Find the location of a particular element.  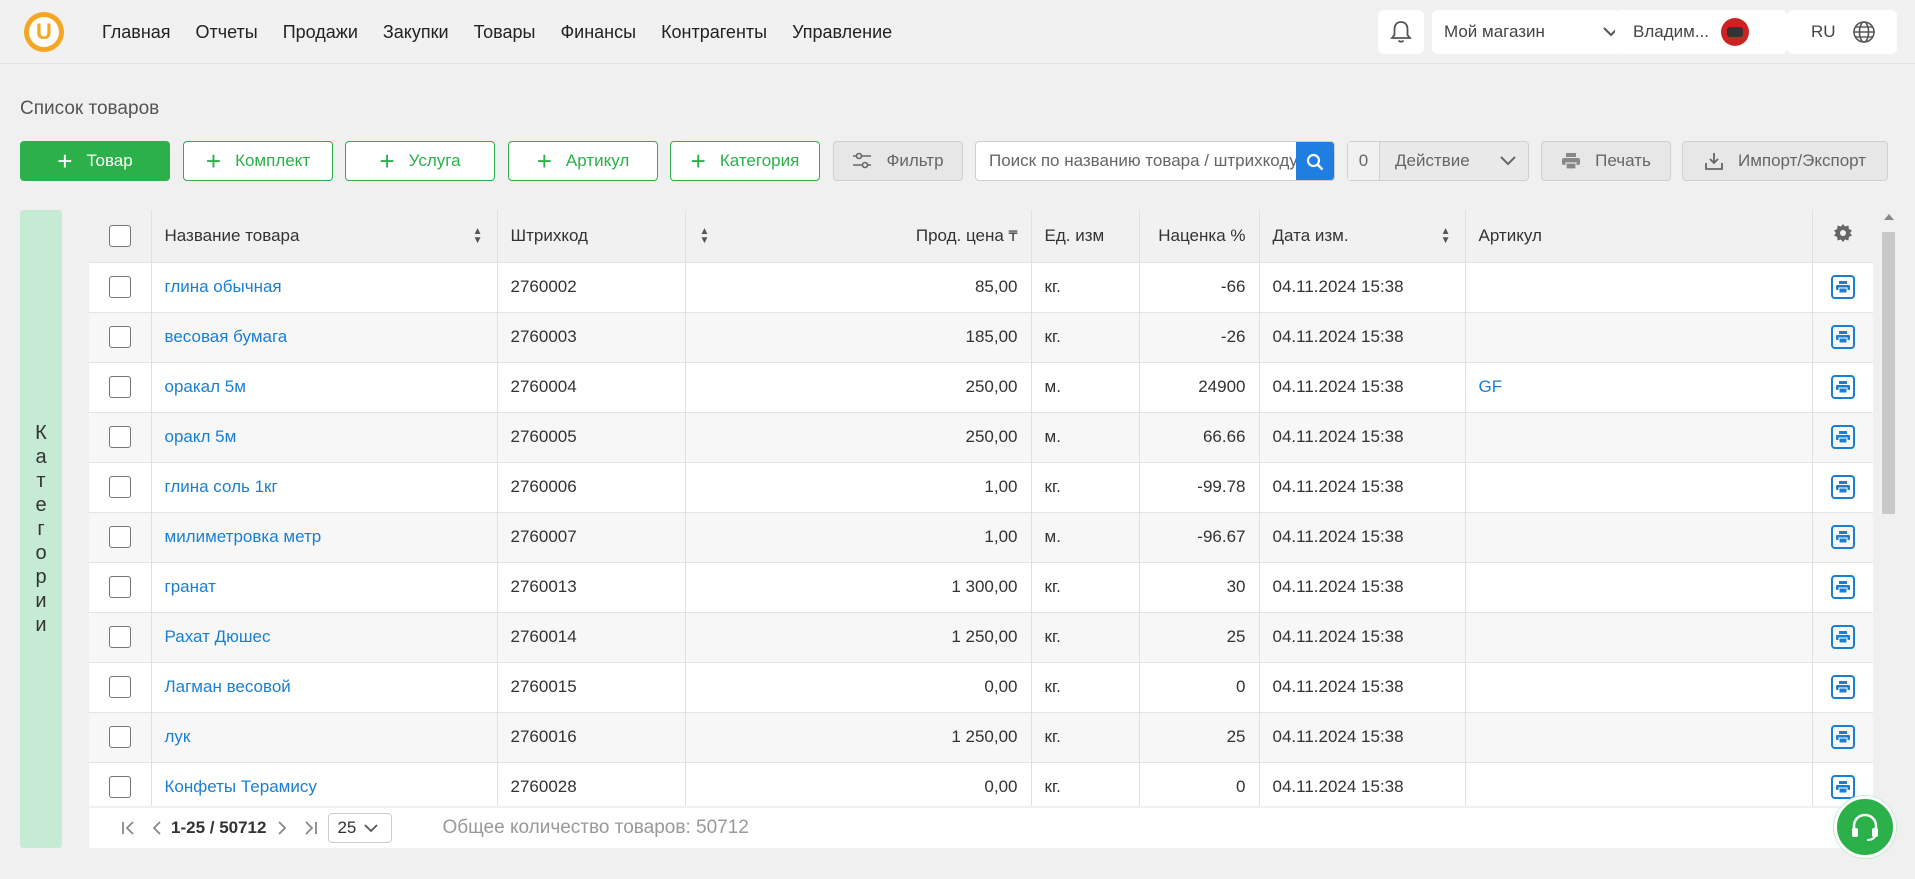

add-service-button: + Услуга is located at coordinates (420, 161).